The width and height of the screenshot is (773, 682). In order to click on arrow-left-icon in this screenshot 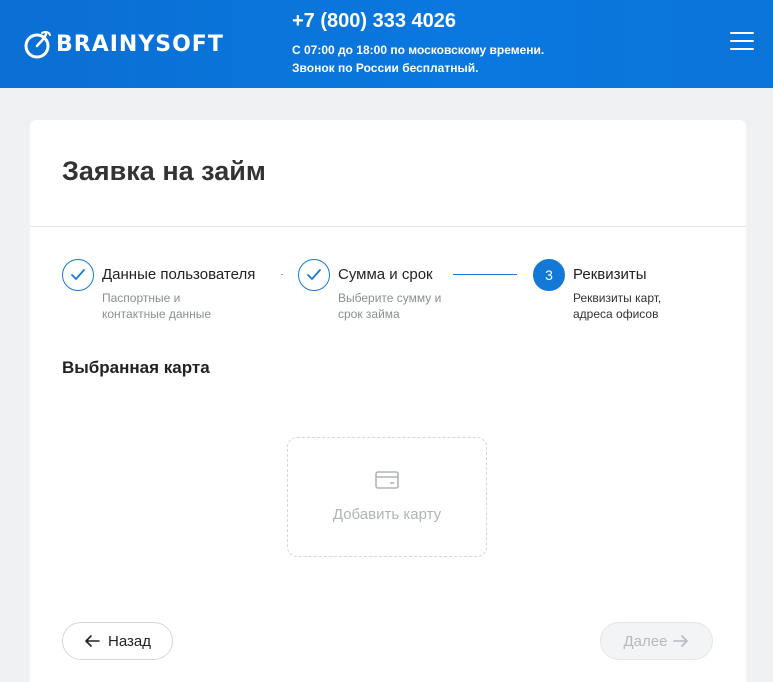, I will do `click(92, 641)`.